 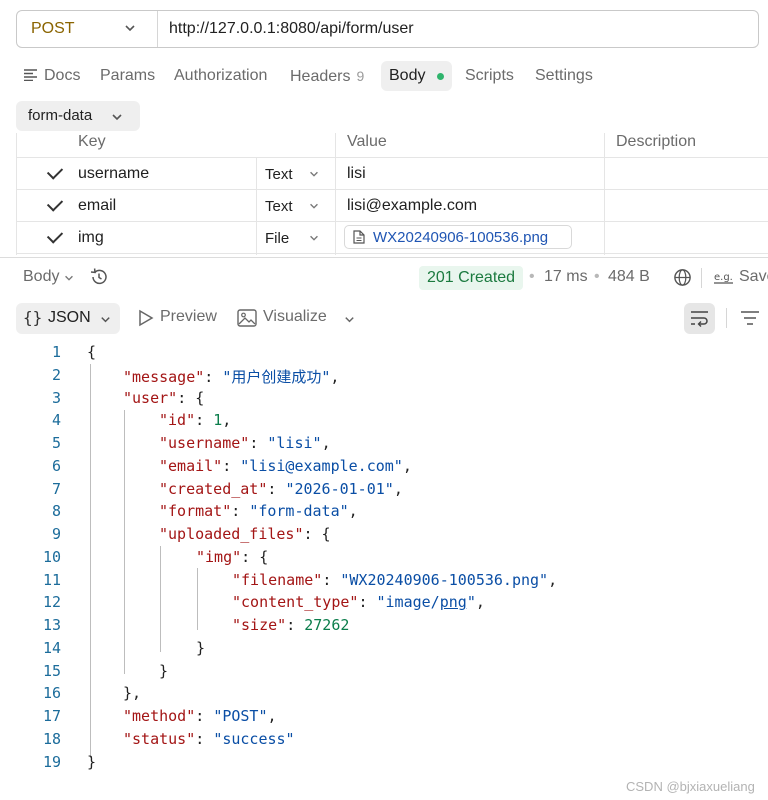 I want to click on json-braces-icon: {}, so click(x=33, y=317).